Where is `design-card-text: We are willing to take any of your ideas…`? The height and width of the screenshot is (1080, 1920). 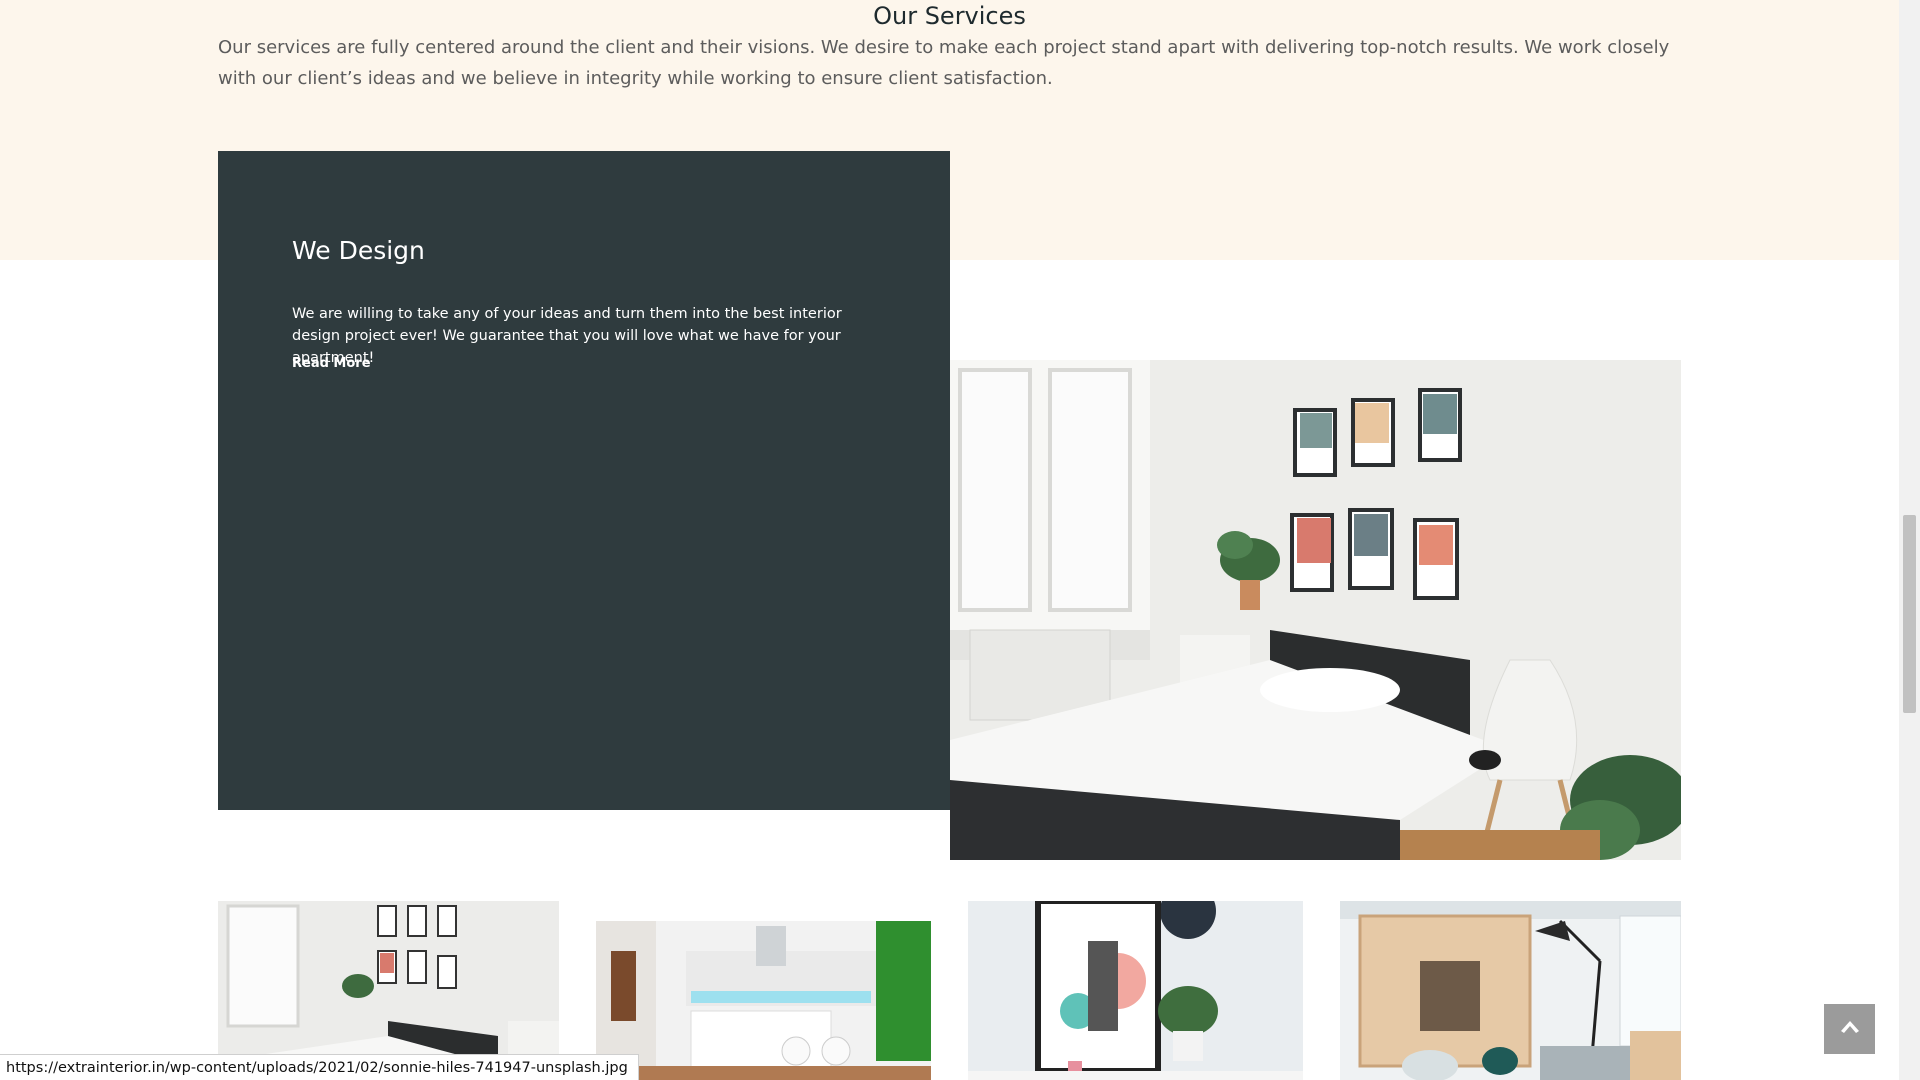
design-card-text: We are willing to take any of your ideas… is located at coordinates (567, 336).